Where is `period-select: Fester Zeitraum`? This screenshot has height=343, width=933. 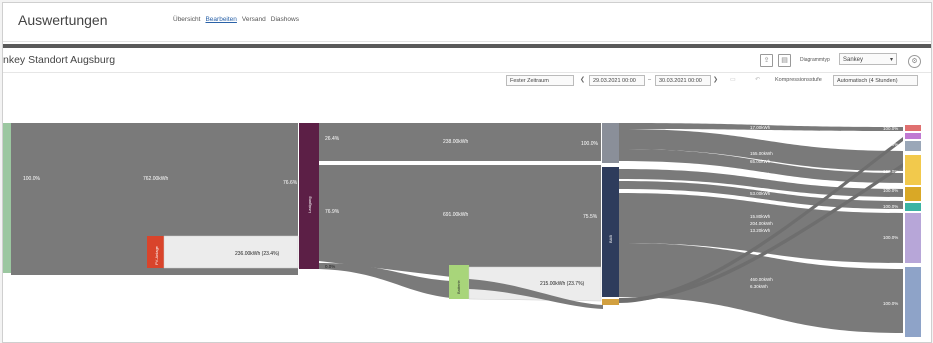 period-select: Fester Zeitraum is located at coordinates (540, 80).